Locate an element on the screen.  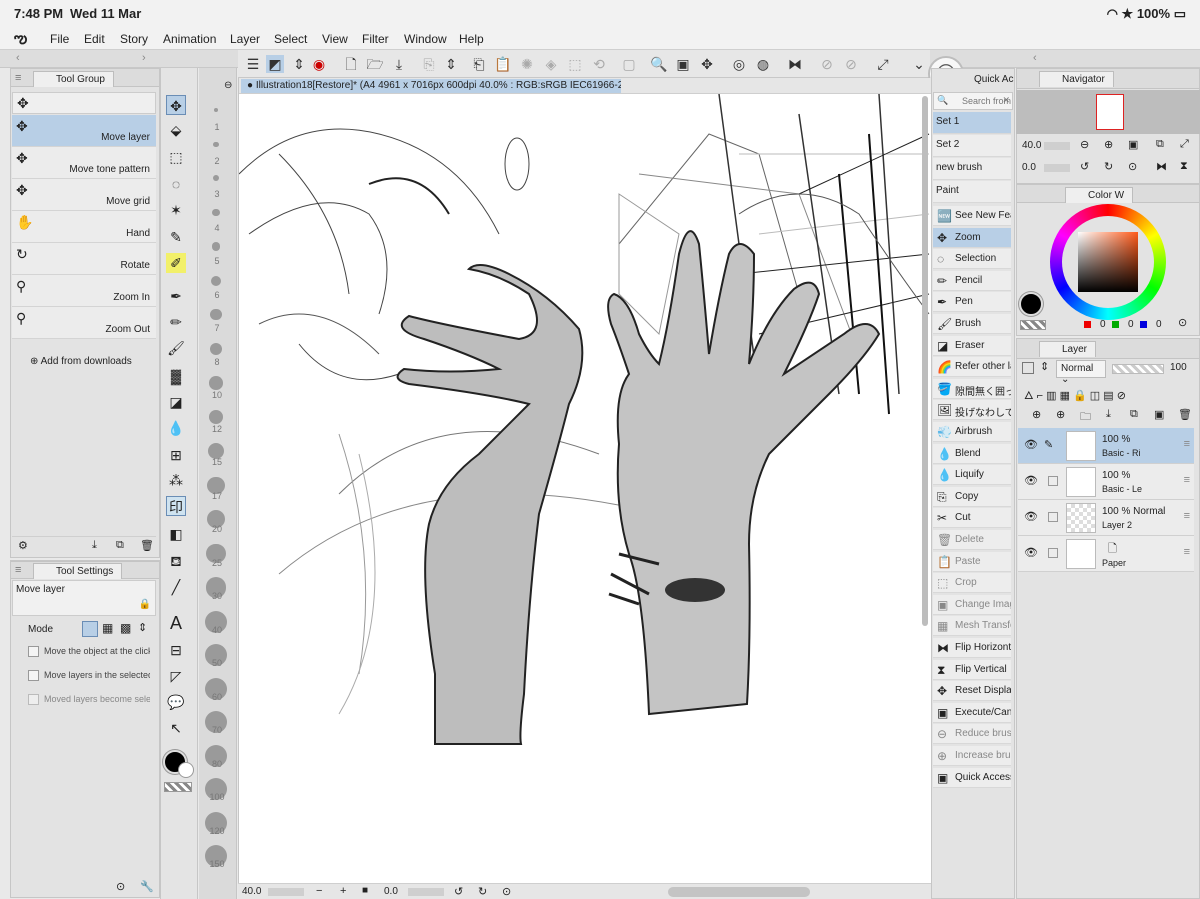
reset-icon: ⊙ is located at coordinates (120, 886).